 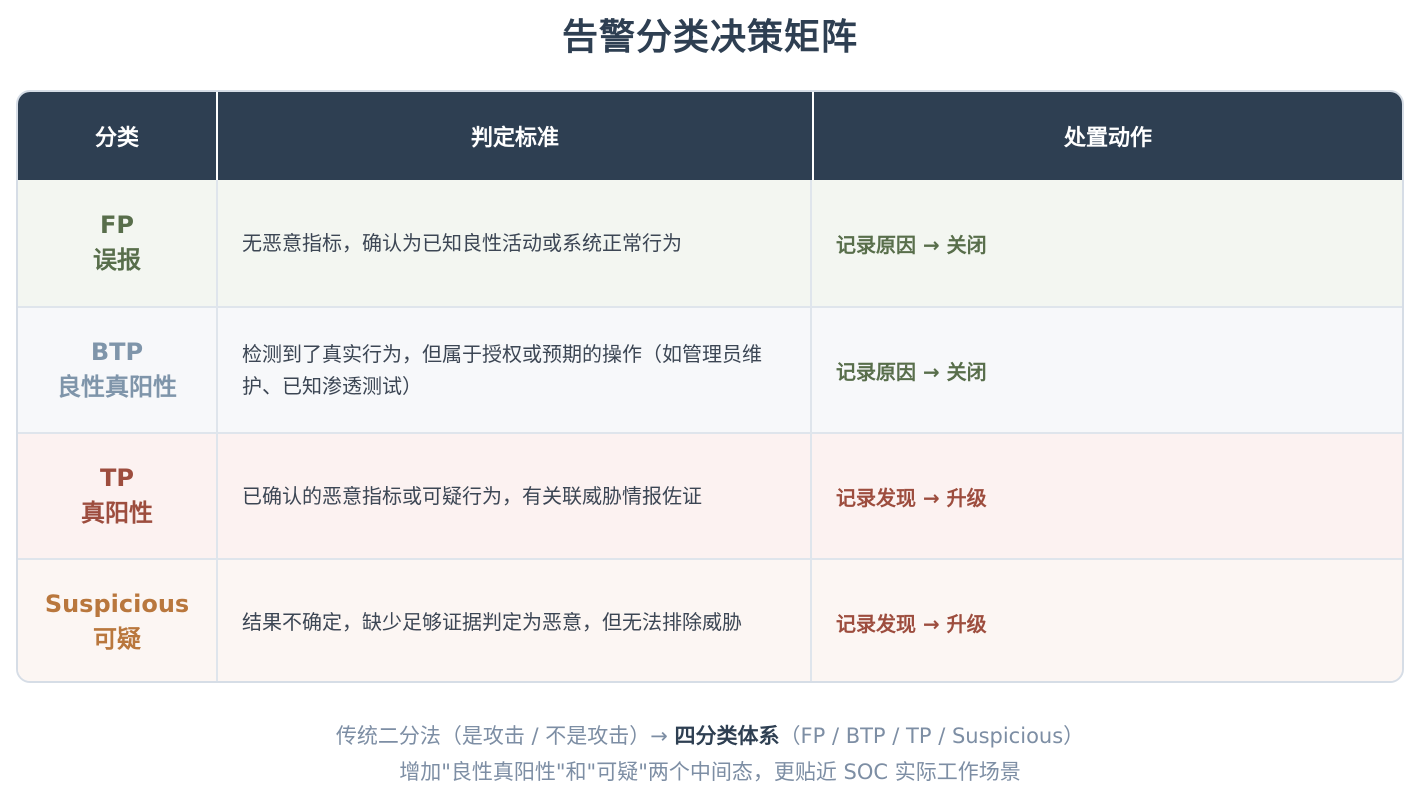 What do you see at coordinates (118, 620) in the screenshot?
I see `category-cell: Suspicious 可疑` at bounding box center [118, 620].